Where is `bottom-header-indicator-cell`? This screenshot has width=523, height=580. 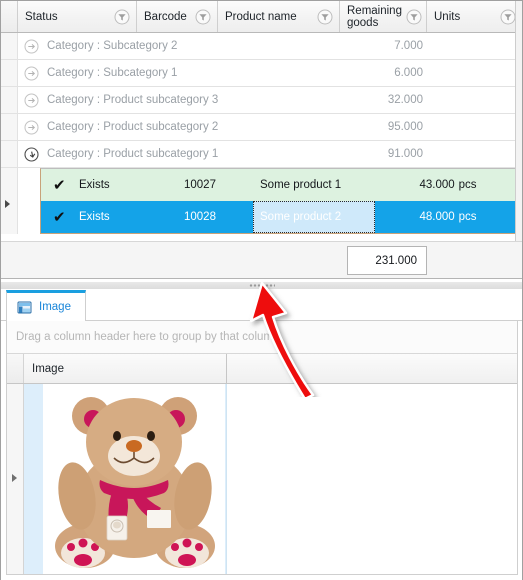
bottom-header-indicator-cell is located at coordinates (15, 368).